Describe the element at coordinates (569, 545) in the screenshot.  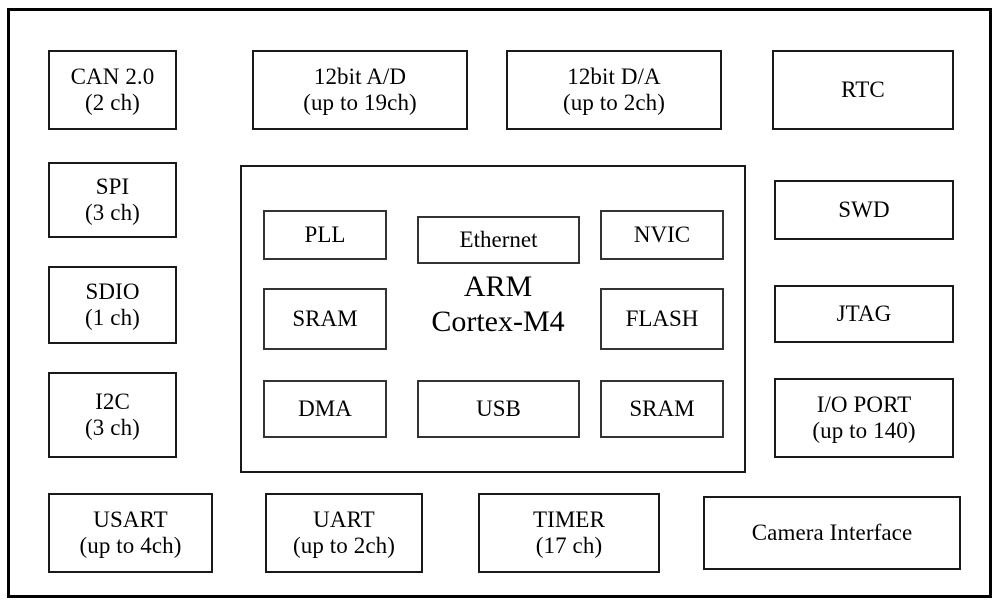
I see `block-label-line2: (17 ch)` at that location.